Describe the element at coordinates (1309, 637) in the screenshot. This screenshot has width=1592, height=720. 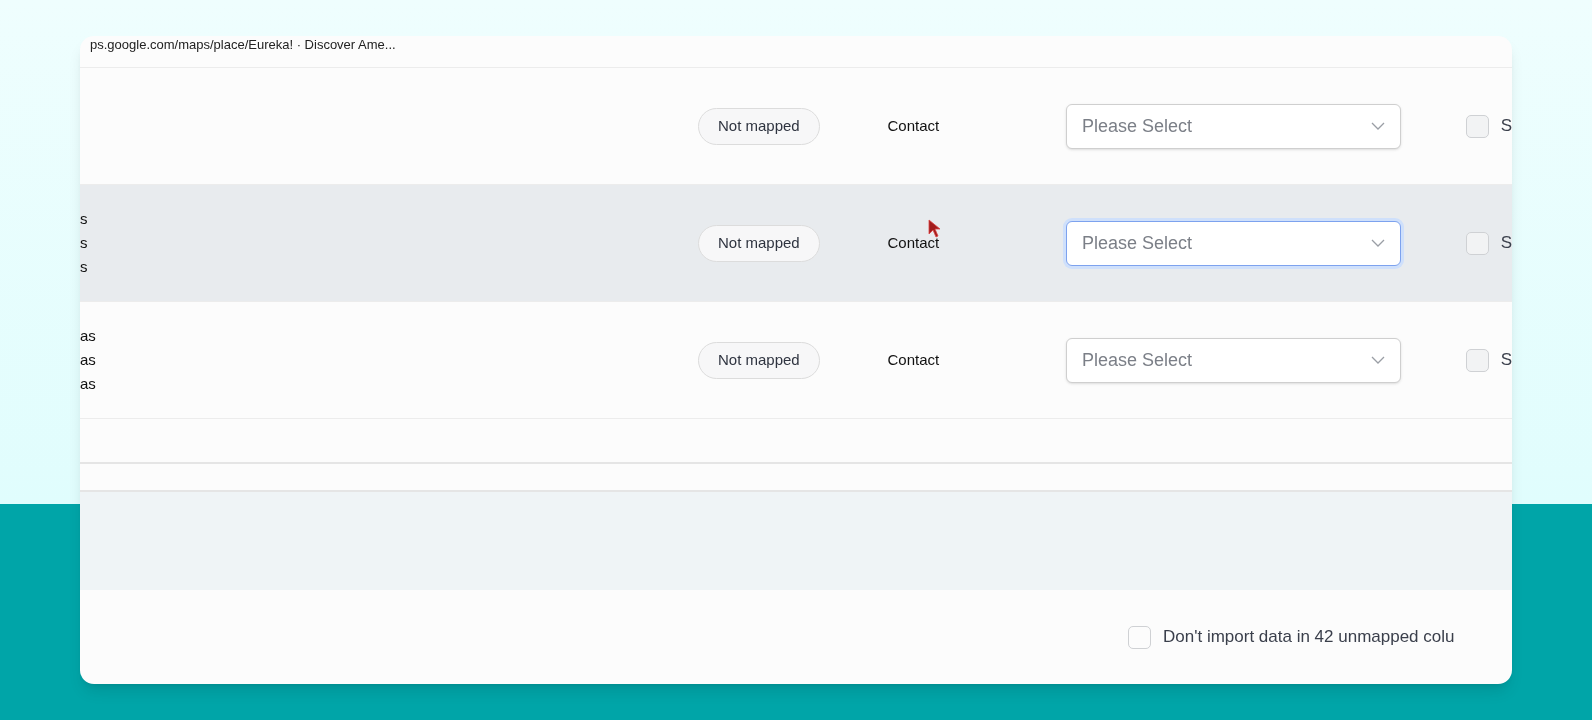
I see `checkbox-label: Don't import data in 42 unmapped colu` at that location.